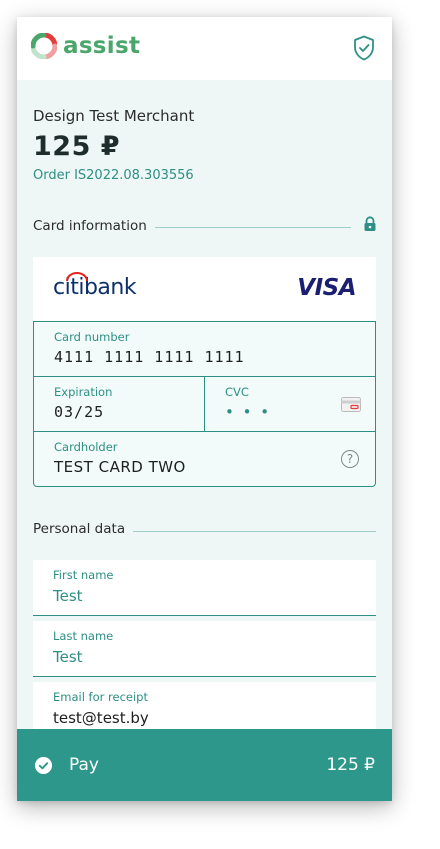 The width and height of the screenshot is (440, 849). What do you see at coordinates (253, 531) in the screenshot?
I see `personal-section-divider` at bounding box center [253, 531].